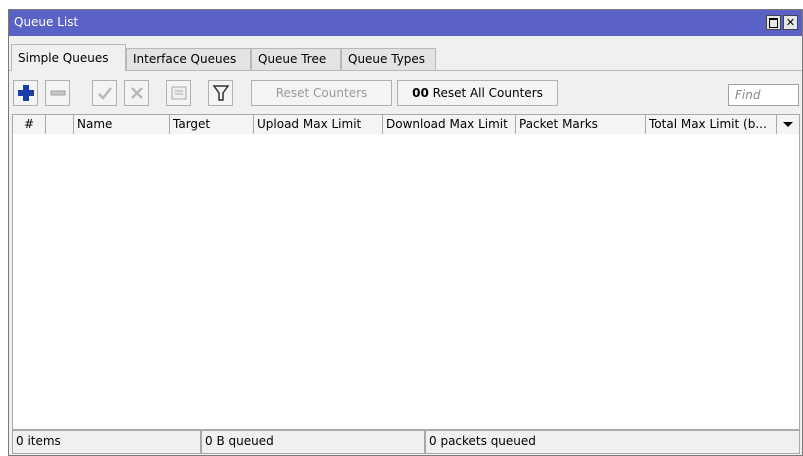 Image resolution: width=803 pixels, height=456 pixels. I want to click on minus-icon, so click(58, 93).